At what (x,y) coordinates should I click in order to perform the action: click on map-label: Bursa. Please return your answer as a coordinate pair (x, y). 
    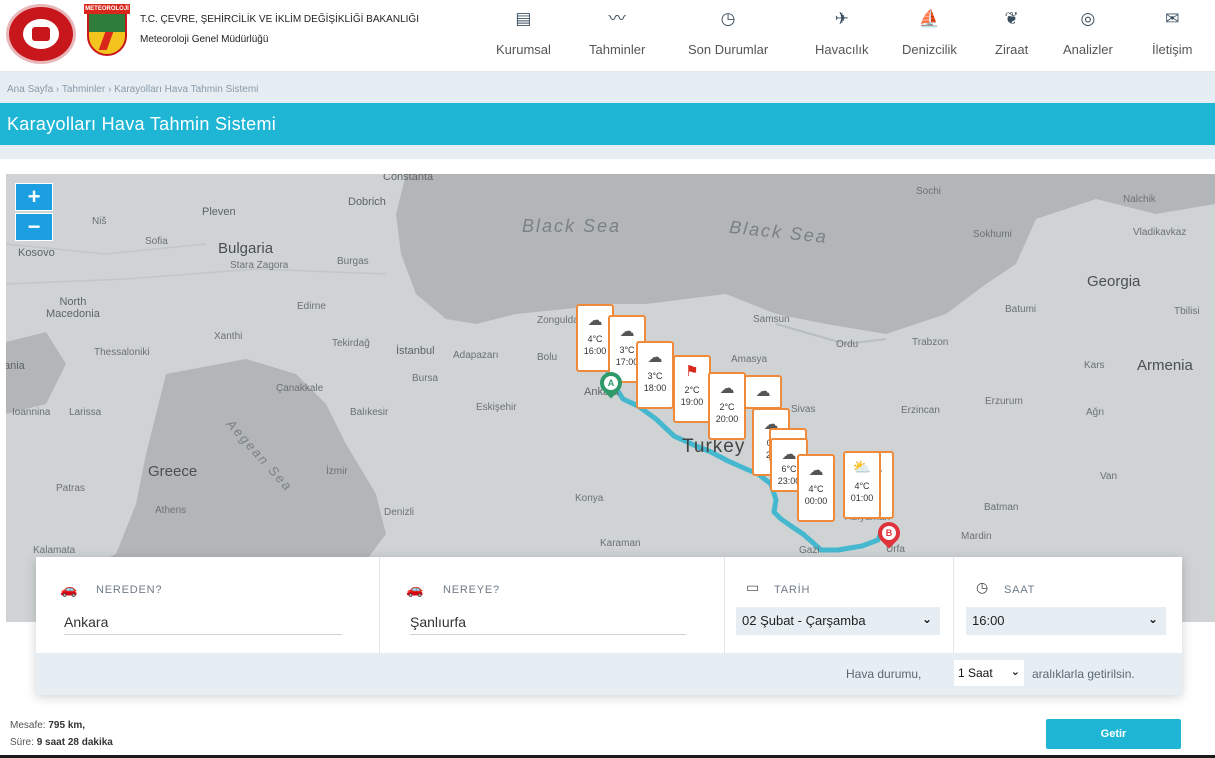
    Looking at the image, I should click on (425, 378).